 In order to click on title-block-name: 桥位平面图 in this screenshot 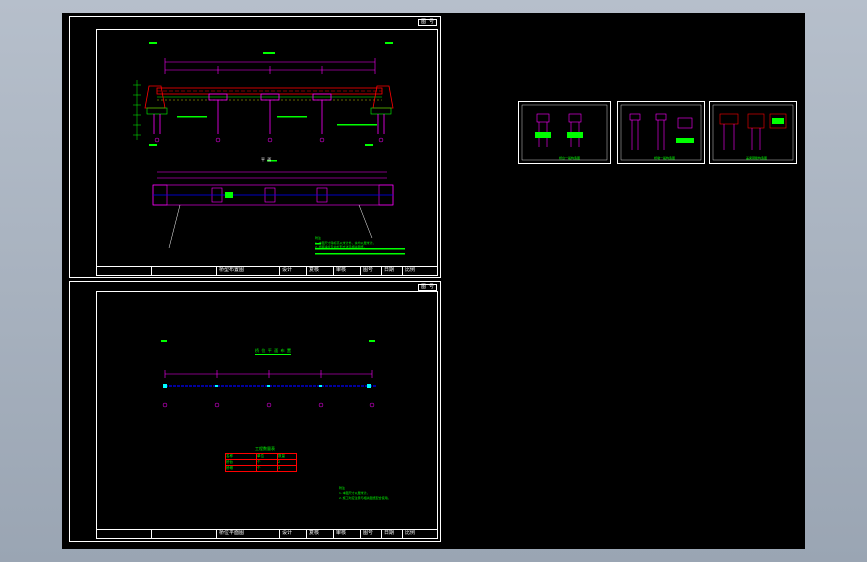, I will do `click(247, 534)`.